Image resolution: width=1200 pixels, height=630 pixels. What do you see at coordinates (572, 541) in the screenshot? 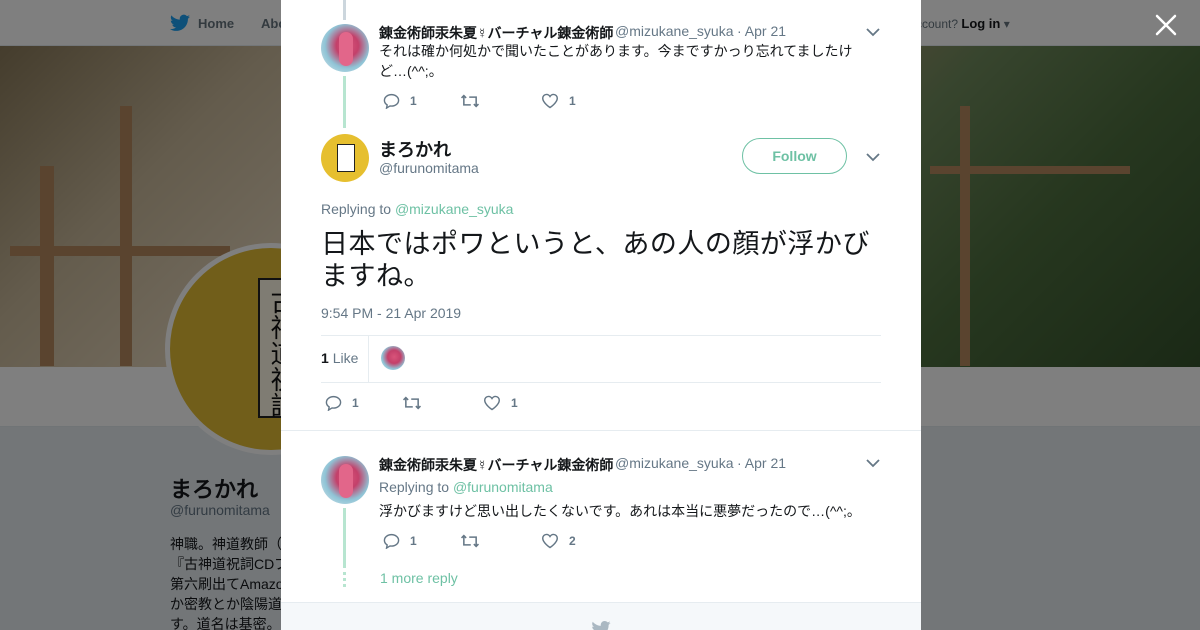
I see `like-count: 2` at bounding box center [572, 541].